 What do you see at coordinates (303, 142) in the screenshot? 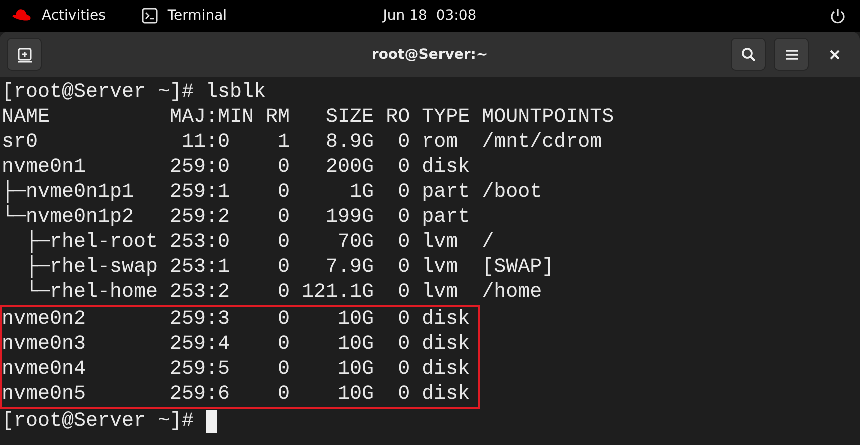
I see `terminal-line: sr0 11:0 1 8.9G 0 rom /mnt/cdrom` at bounding box center [303, 142].